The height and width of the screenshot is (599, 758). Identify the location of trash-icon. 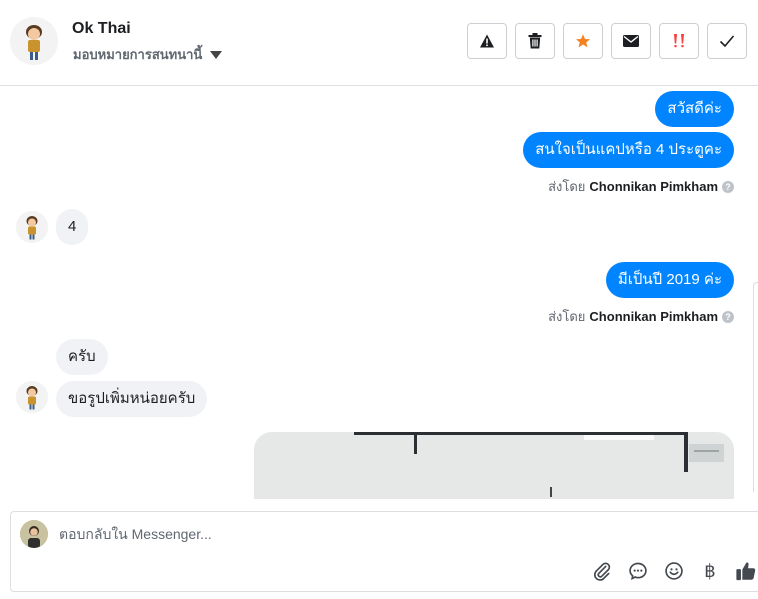
(535, 41).